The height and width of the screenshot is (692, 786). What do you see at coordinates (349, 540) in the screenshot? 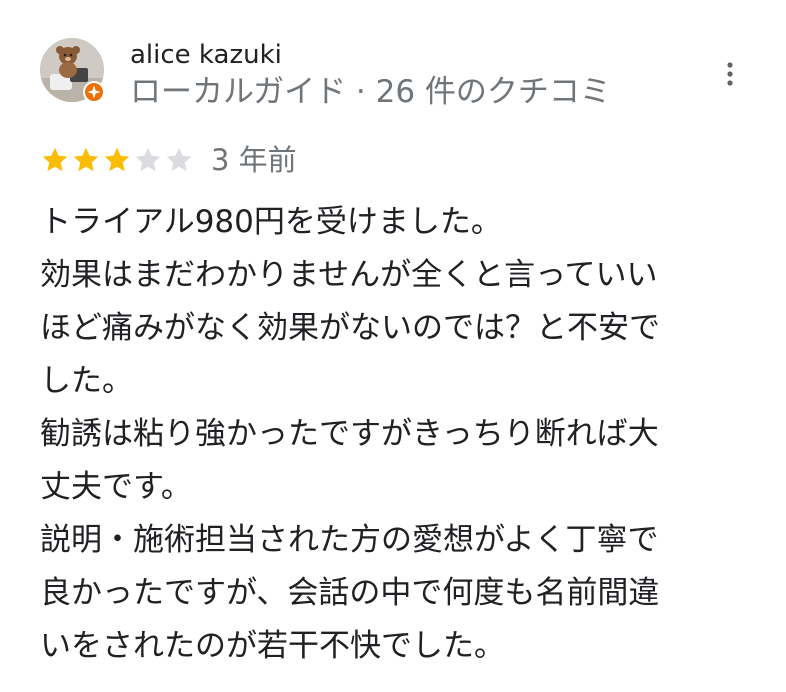
I see `review-text-line: 説明・施術担当された方の愛想がよく丁寧で` at bounding box center [349, 540].